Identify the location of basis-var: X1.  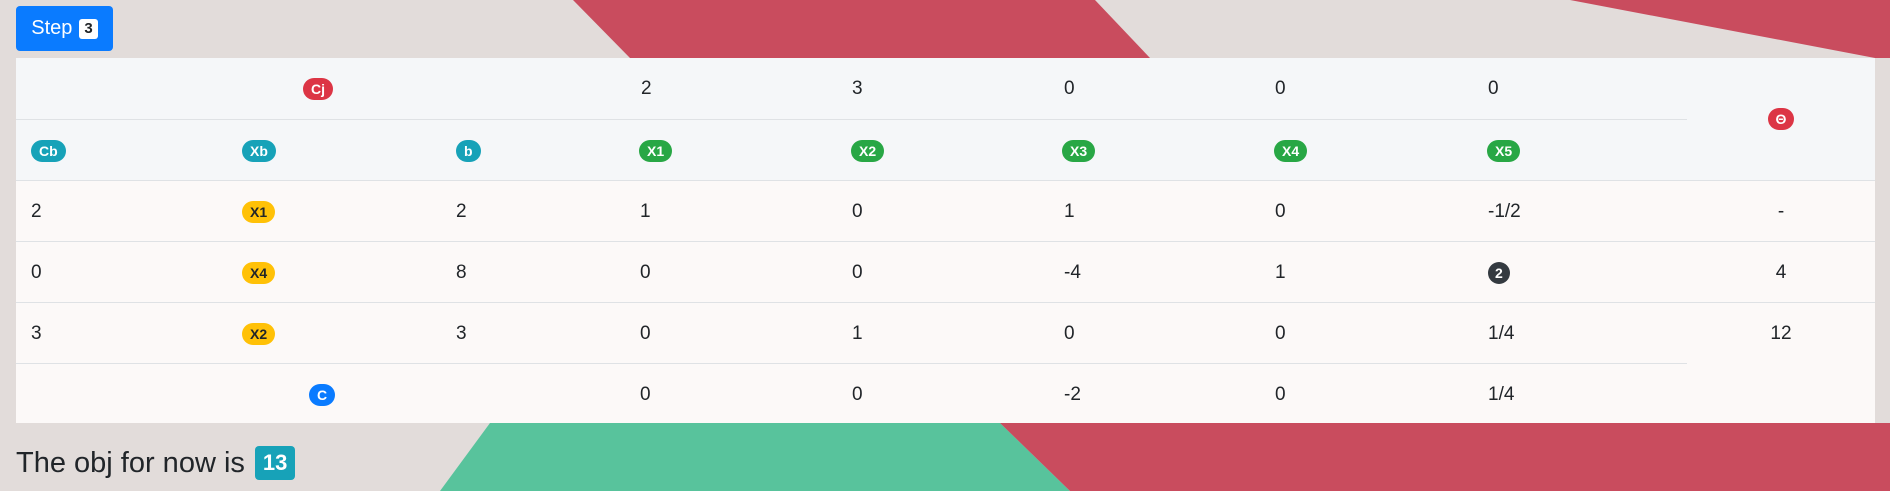
(259, 211).